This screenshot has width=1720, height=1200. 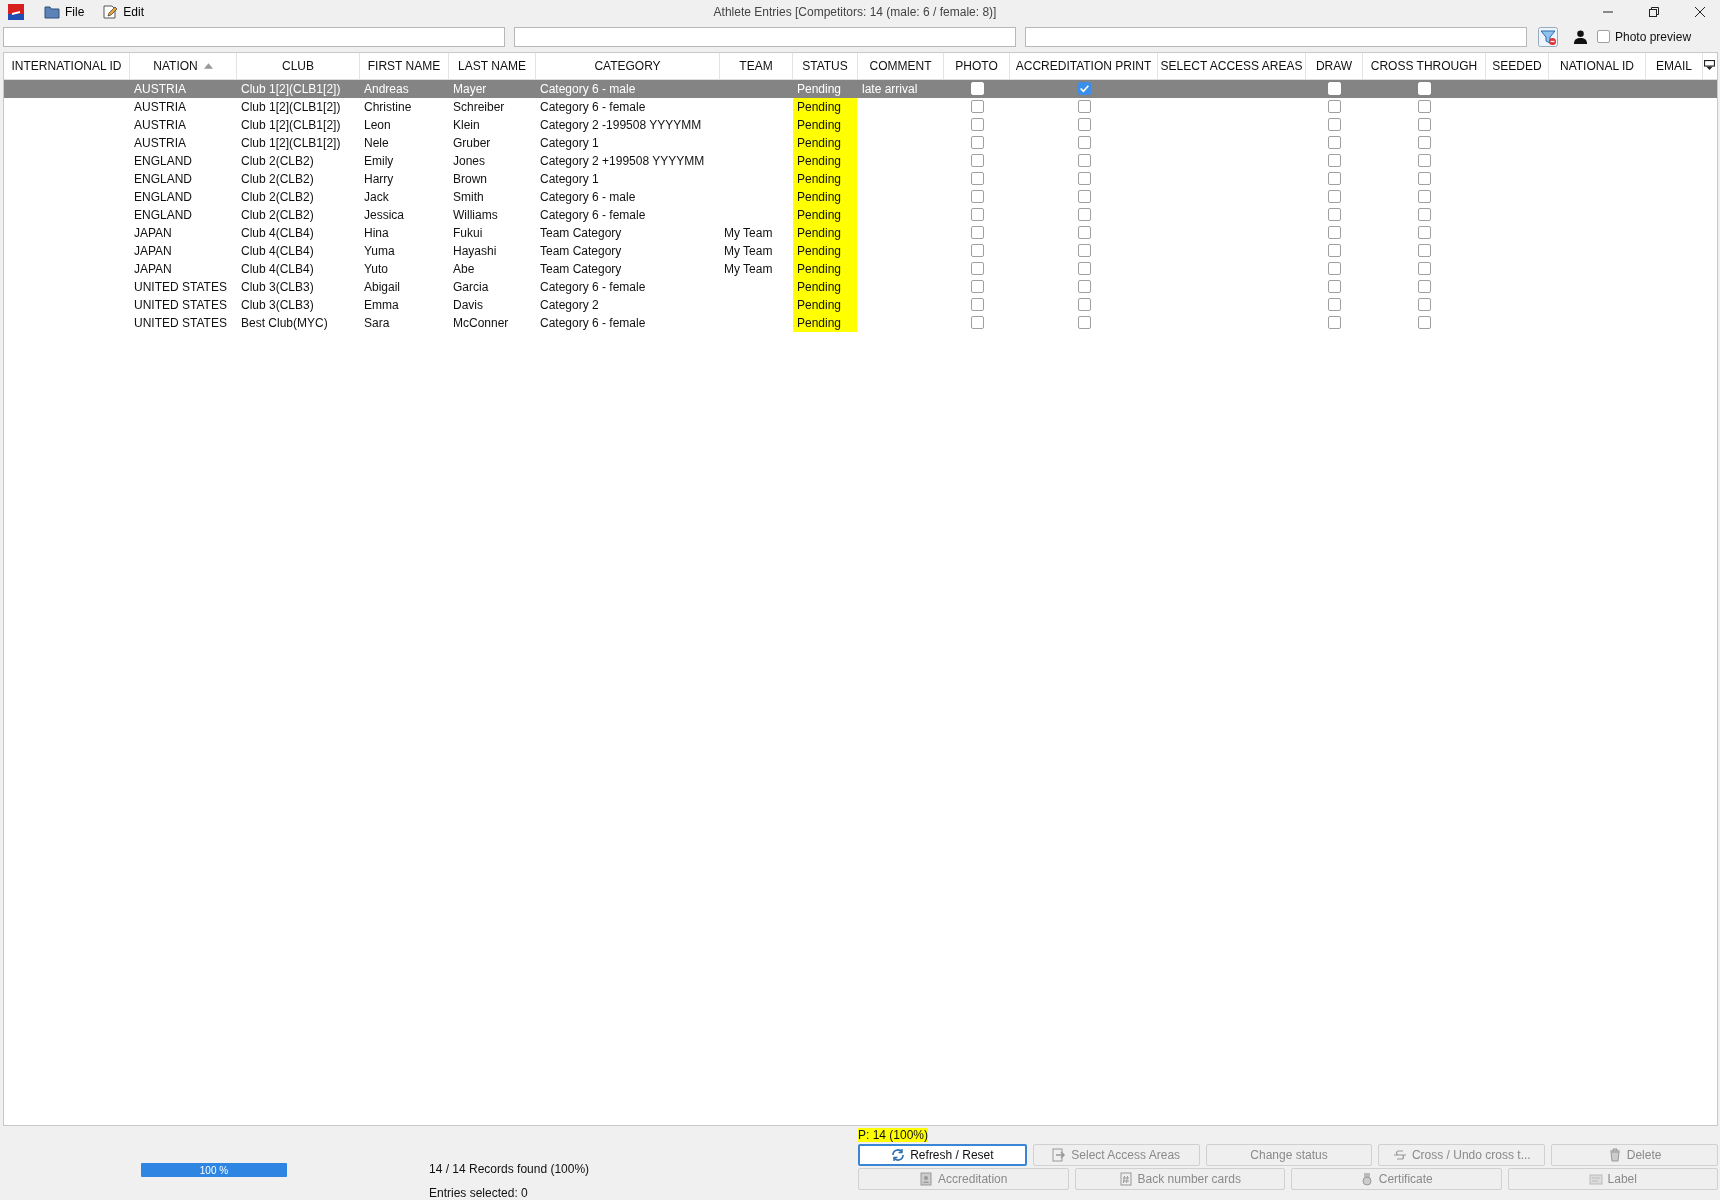 What do you see at coordinates (901, 65) in the screenshot?
I see `column-header: COMMENT` at bounding box center [901, 65].